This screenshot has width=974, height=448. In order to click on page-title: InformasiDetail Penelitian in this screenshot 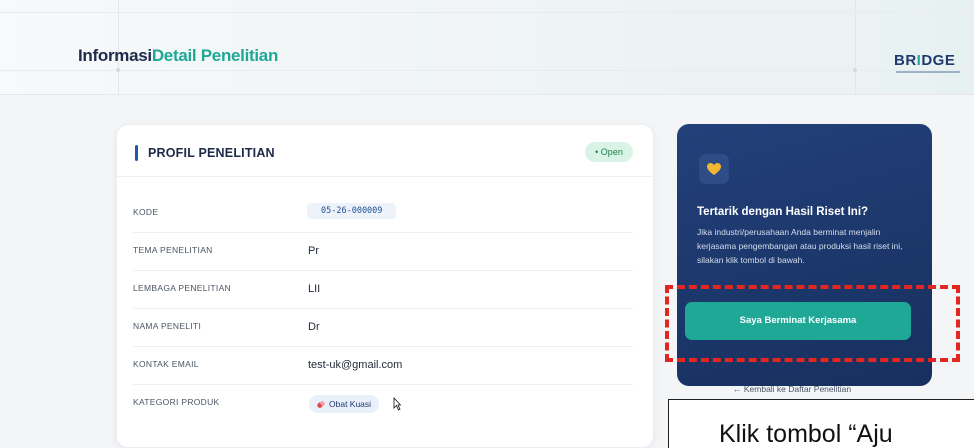, I will do `click(178, 56)`.